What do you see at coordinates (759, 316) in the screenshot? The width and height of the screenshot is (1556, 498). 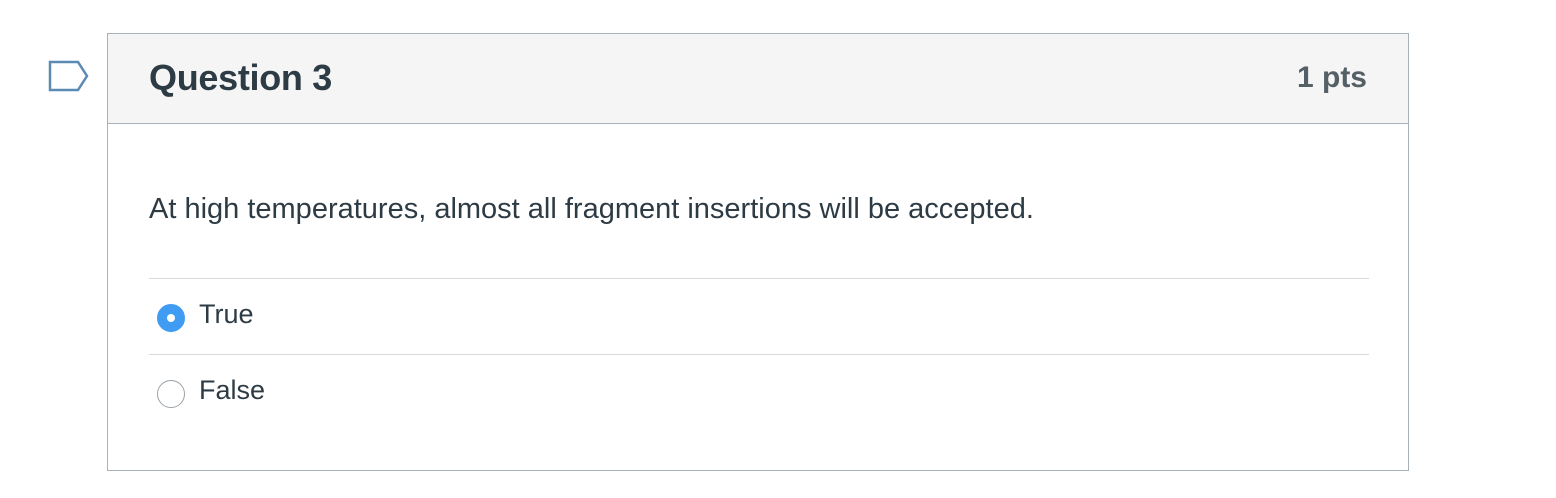 I see `answer-option-true: True` at bounding box center [759, 316].